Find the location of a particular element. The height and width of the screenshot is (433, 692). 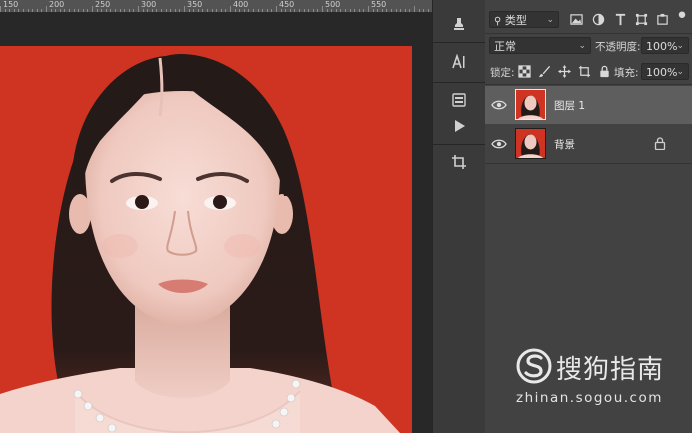

opacity-input: 100% ⌄ is located at coordinates (665, 45).